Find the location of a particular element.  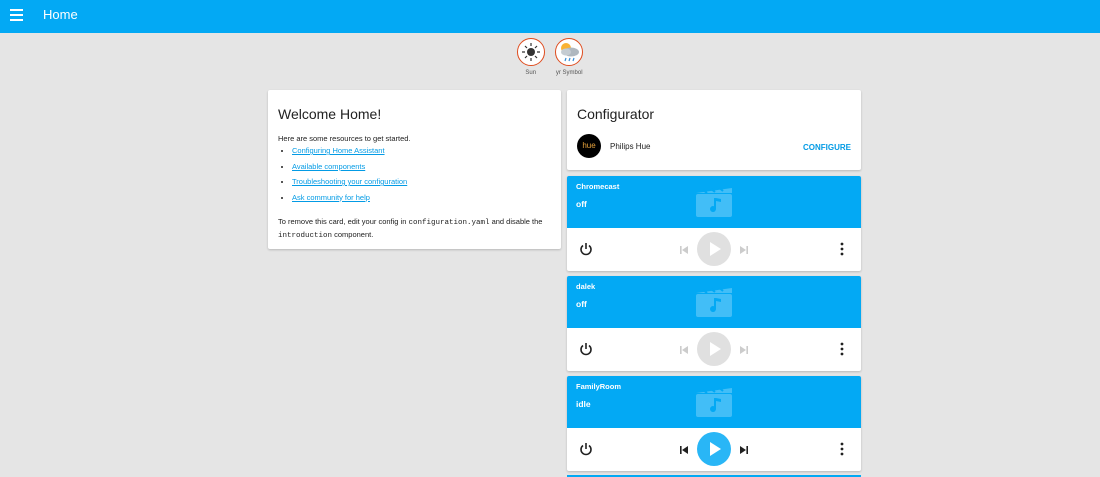

configurator-card: Configurator hue Philips Hue CONFIGURE is located at coordinates (714, 130).